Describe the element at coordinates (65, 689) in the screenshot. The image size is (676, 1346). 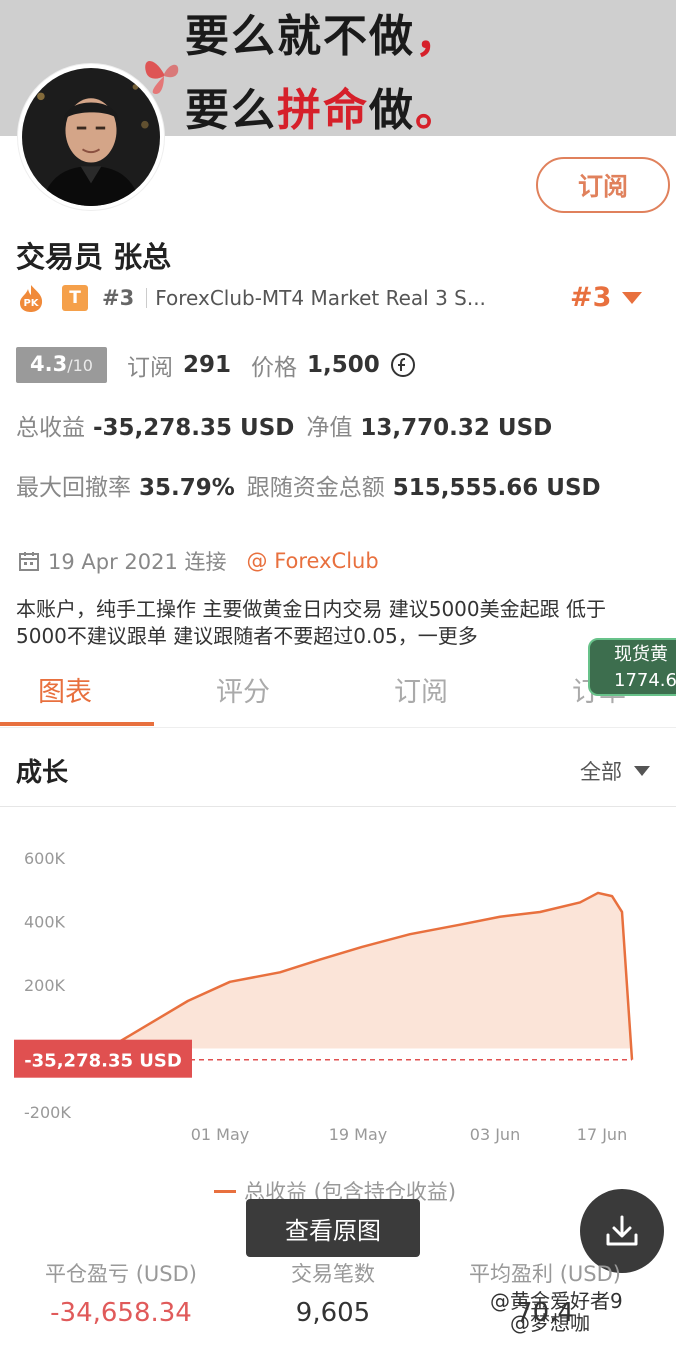
I see `tab-chart: 图表` at that location.